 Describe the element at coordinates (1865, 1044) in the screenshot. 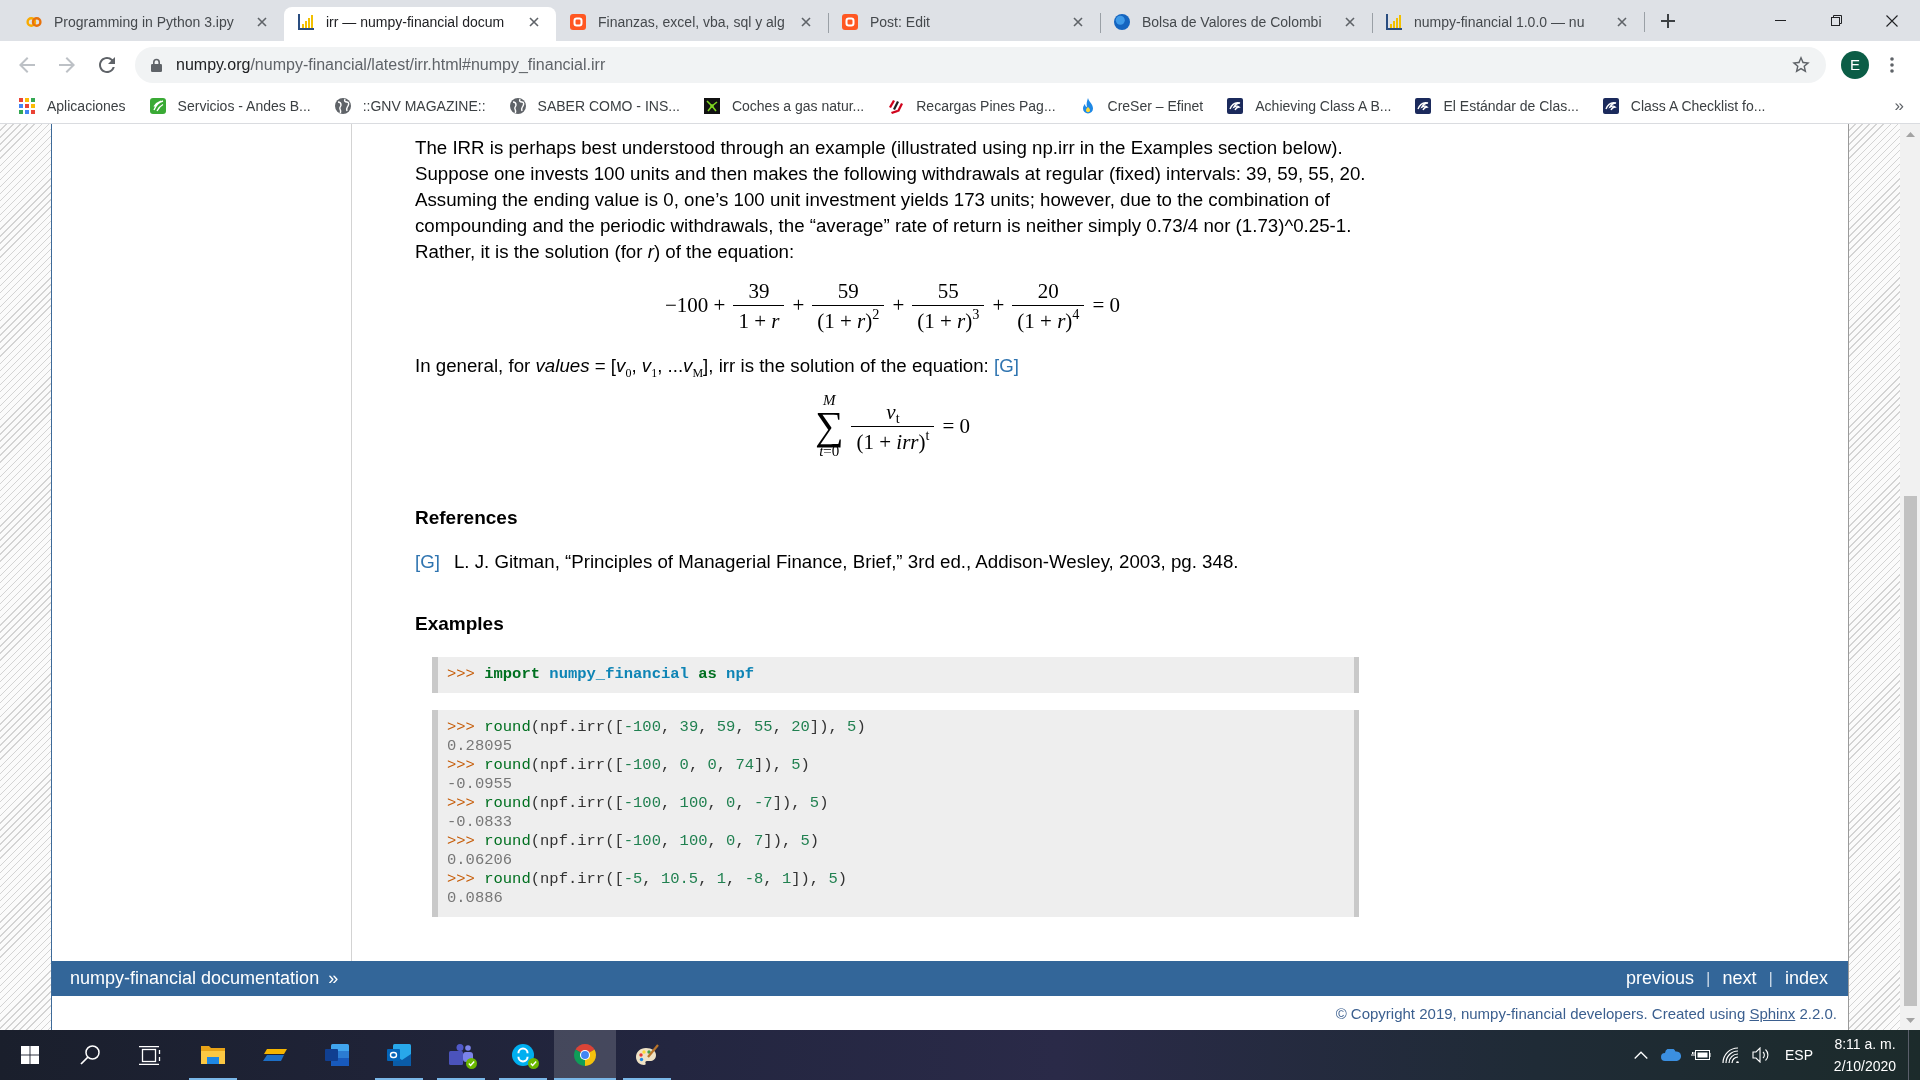

I see `clock-time: 8:11 a. m.` at that location.